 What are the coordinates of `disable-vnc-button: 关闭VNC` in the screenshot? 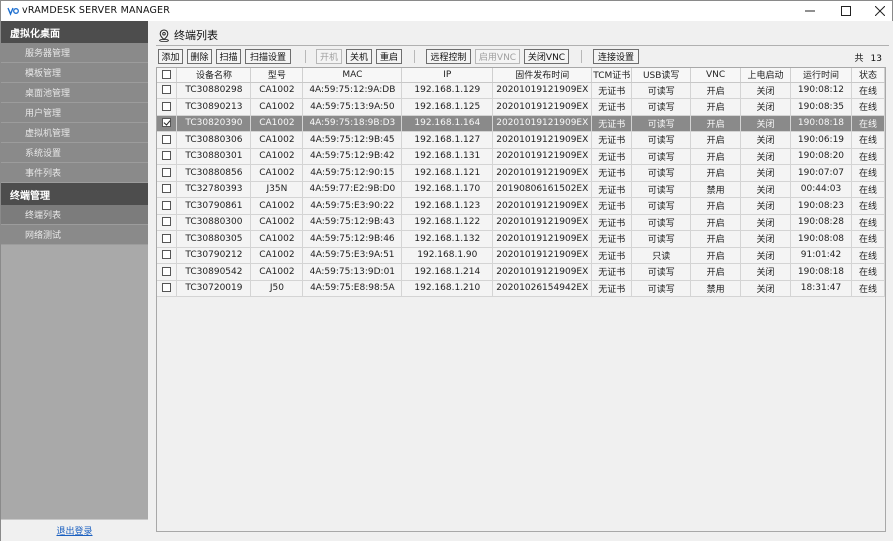 It's located at (546, 56).